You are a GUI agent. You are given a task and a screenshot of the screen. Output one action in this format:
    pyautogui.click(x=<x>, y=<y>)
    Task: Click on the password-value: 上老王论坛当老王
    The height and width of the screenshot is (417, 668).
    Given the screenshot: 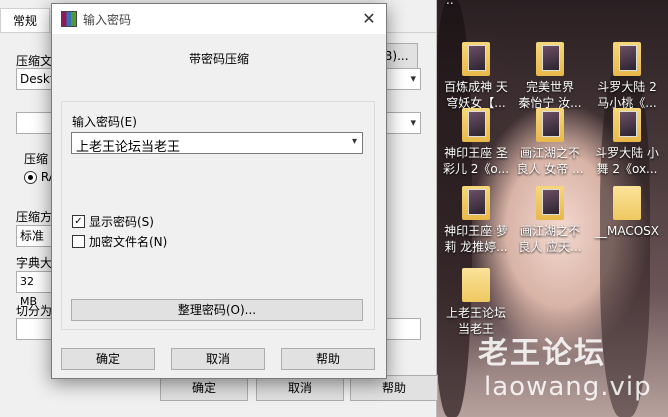 What is the action you would take?
    pyautogui.click(x=128, y=147)
    